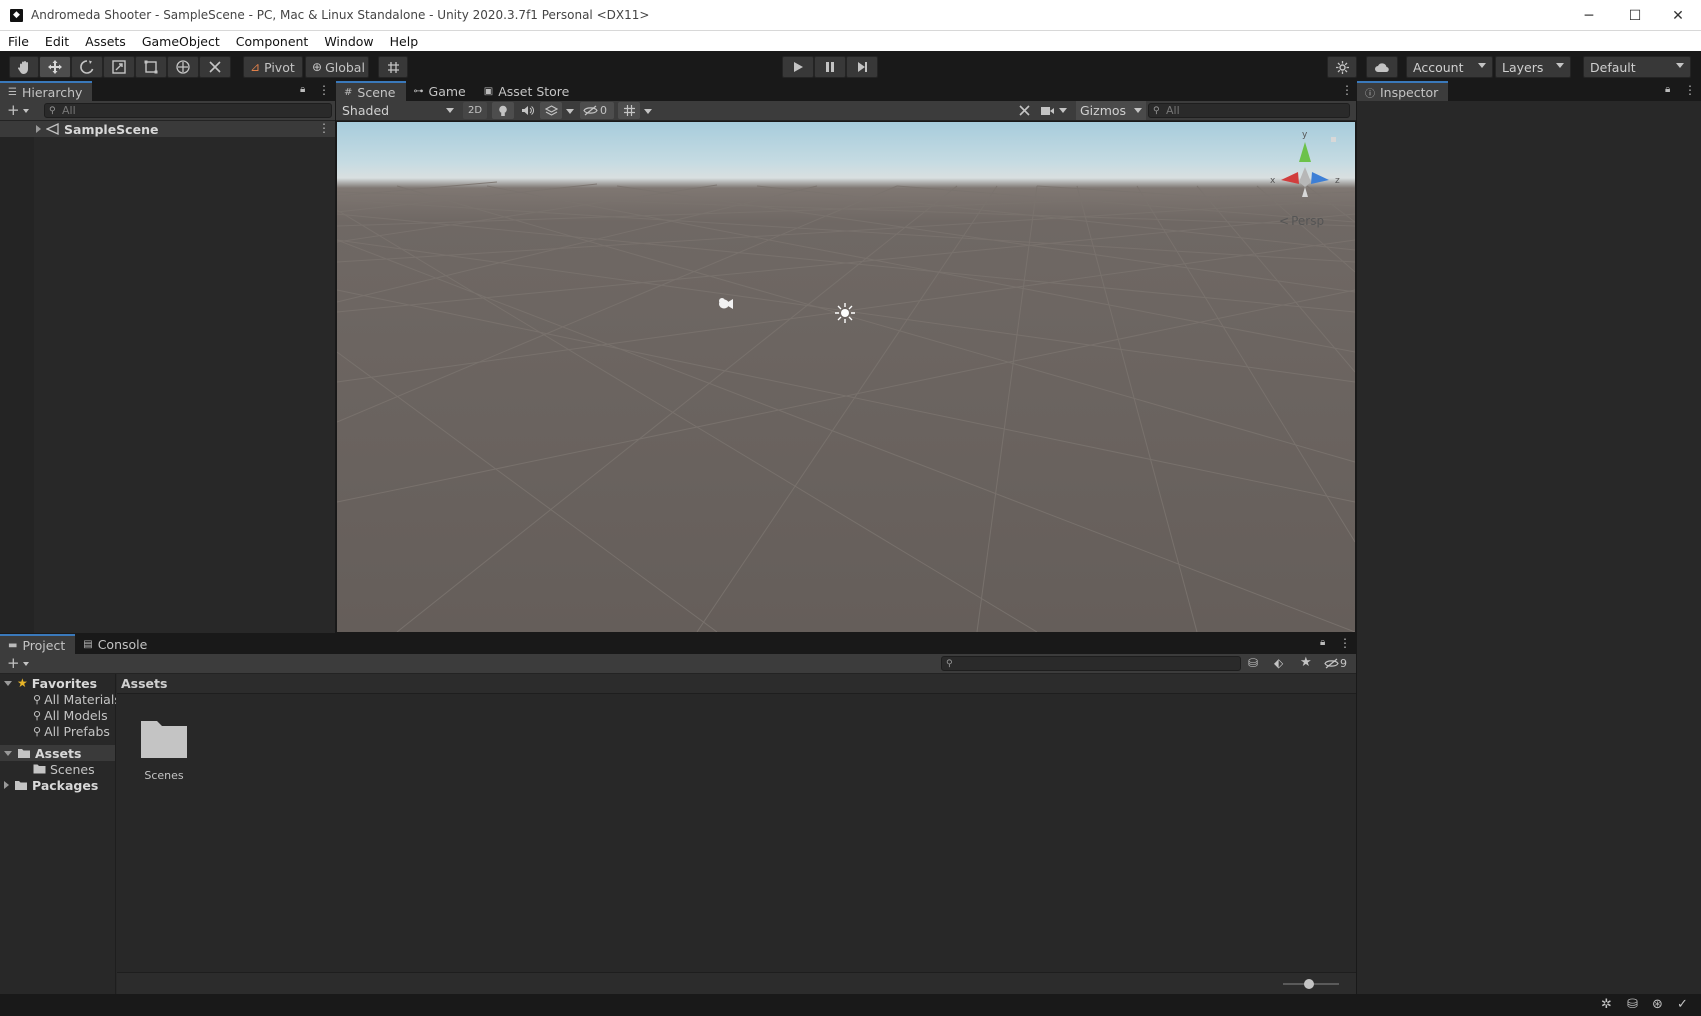 This screenshot has width=1701, height=1016. I want to click on light-gizmo-icon, so click(845, 313).